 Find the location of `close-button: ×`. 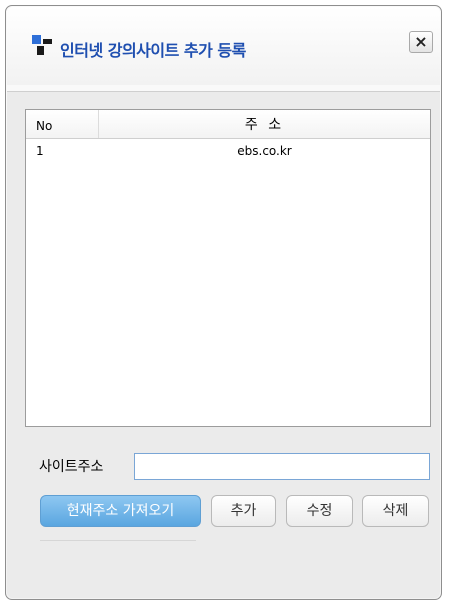

close-button: × is located at coordinates (421, 42).